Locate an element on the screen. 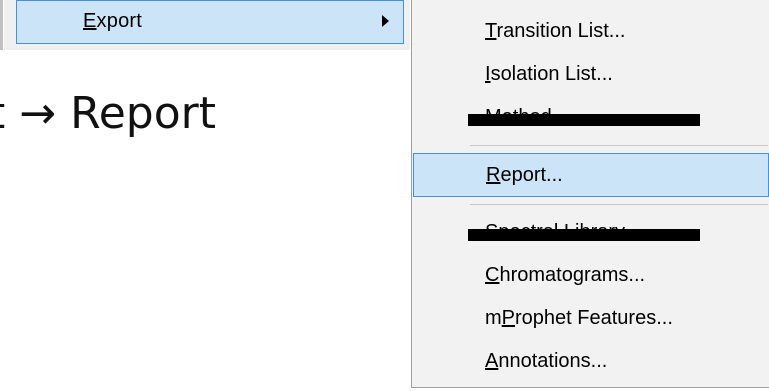 The width and height of the screenshot is (769, 391). submenu-arrow-icon is located at coordinates (385, 21).